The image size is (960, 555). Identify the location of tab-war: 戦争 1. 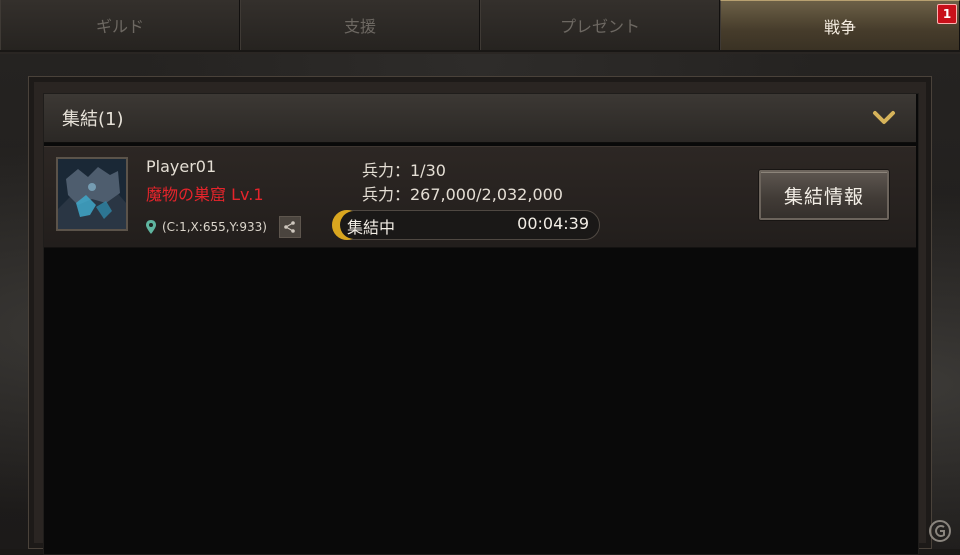
(840, 25).